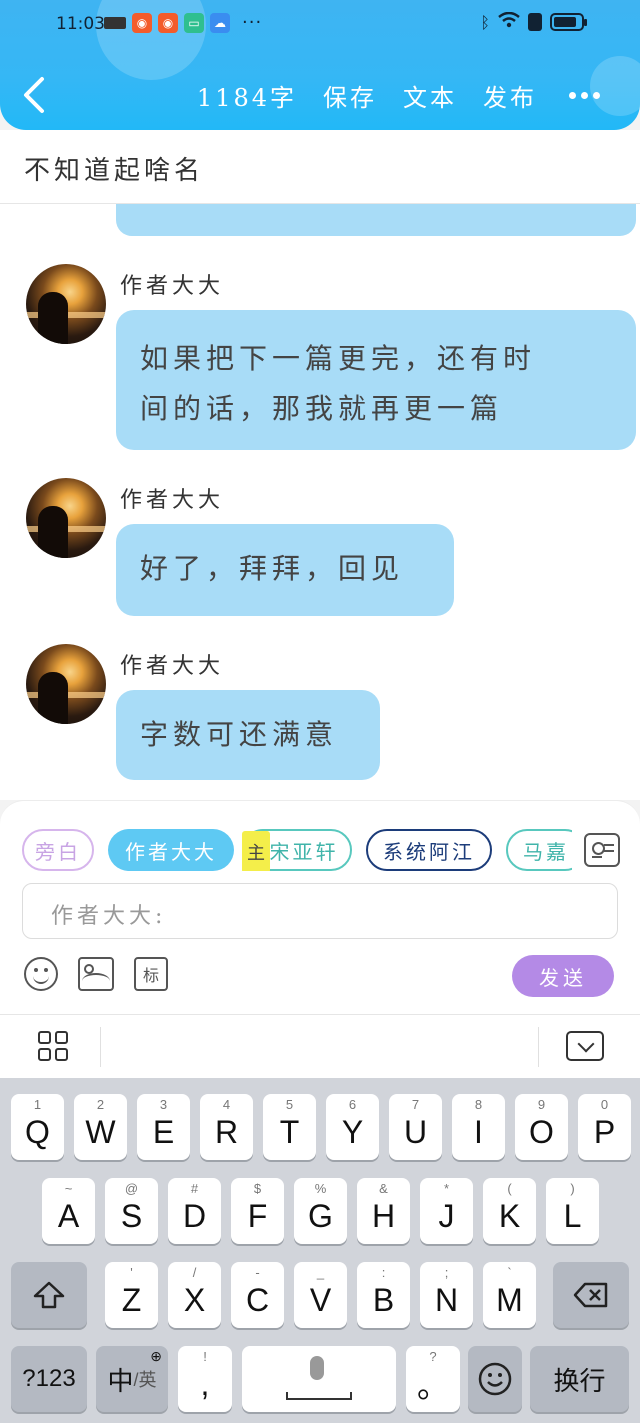  Describe the element at coordinates (256, 851) in the screenshot. I see `main-character-tag: 主` at that location.